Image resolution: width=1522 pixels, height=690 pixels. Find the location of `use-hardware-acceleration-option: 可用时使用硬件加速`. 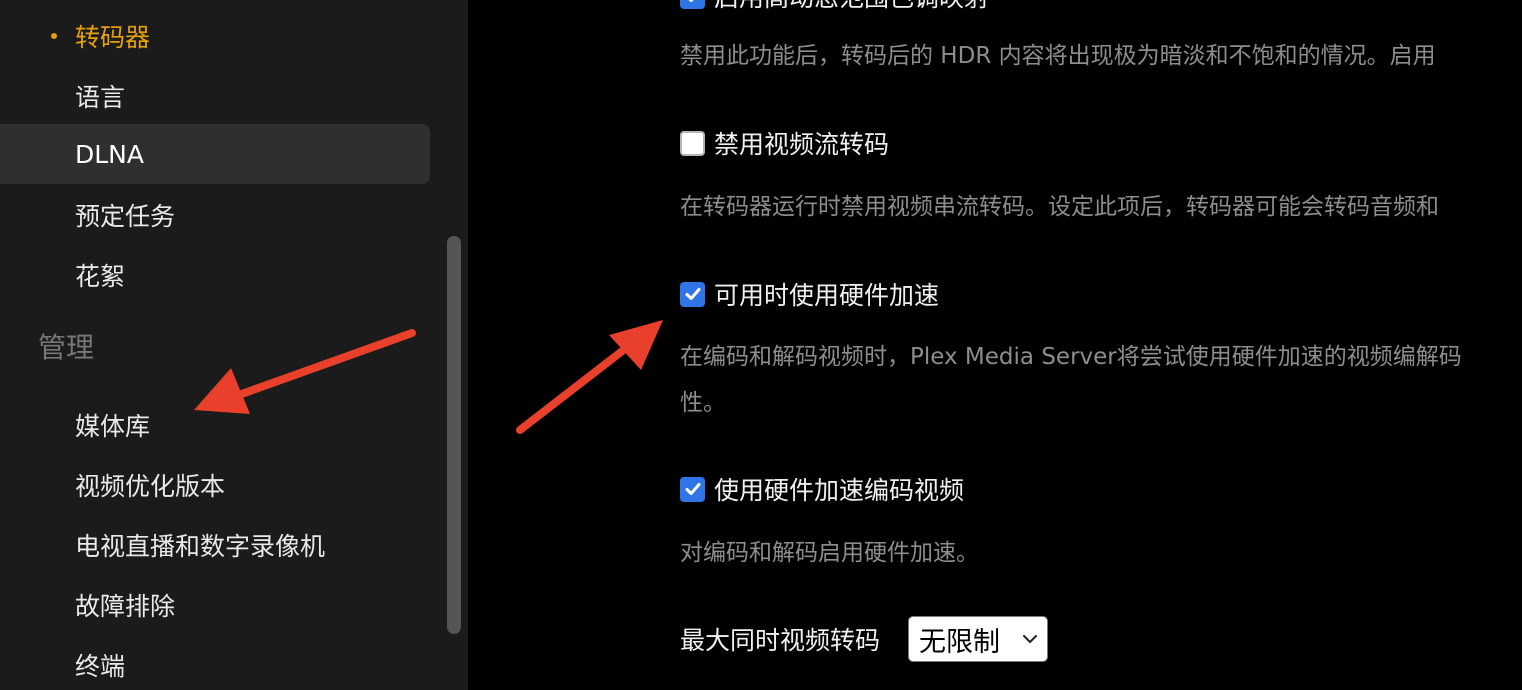

use-hardware-acceleration-option: 可用时使用硬件加速 is located at coordinates (809, 294).